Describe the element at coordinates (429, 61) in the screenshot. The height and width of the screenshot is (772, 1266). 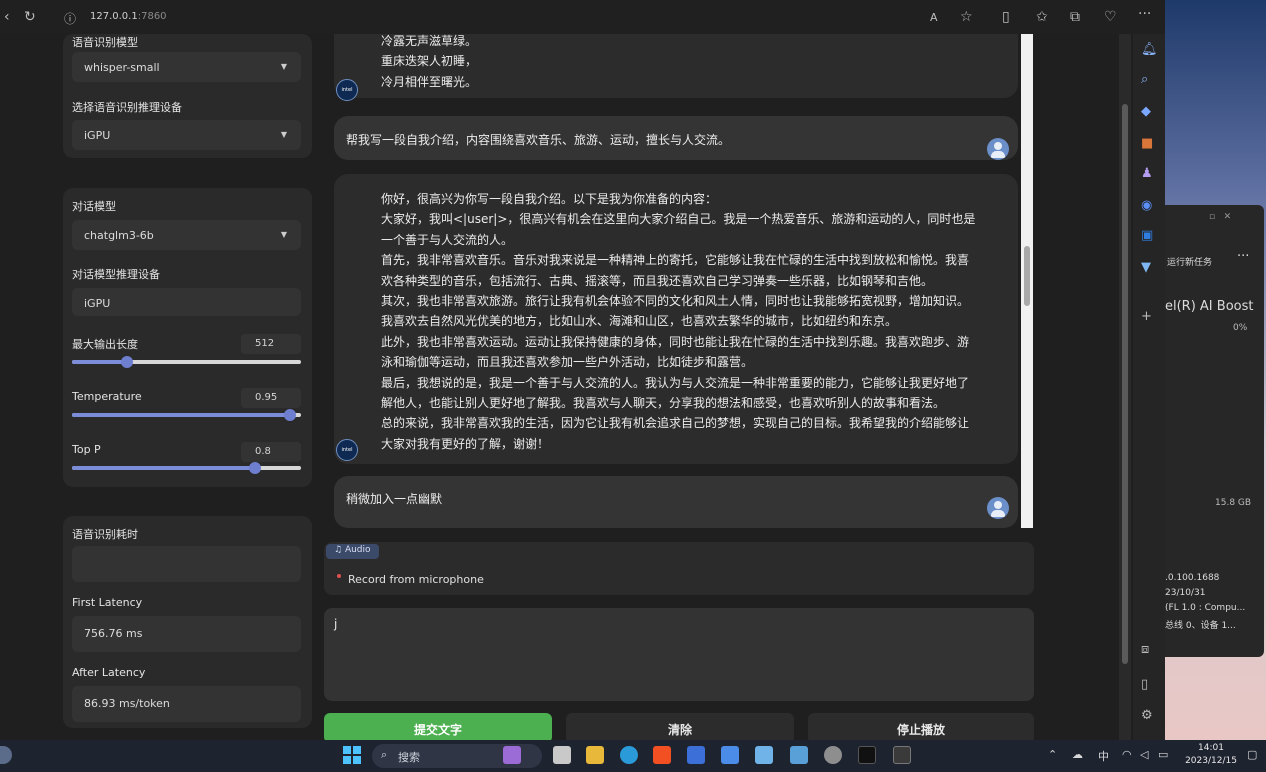
I see `bot-message-poem-text: 冷露无声滋草绿。 重床迭架人初睡， 冷月相伴至曙光。` at that location.